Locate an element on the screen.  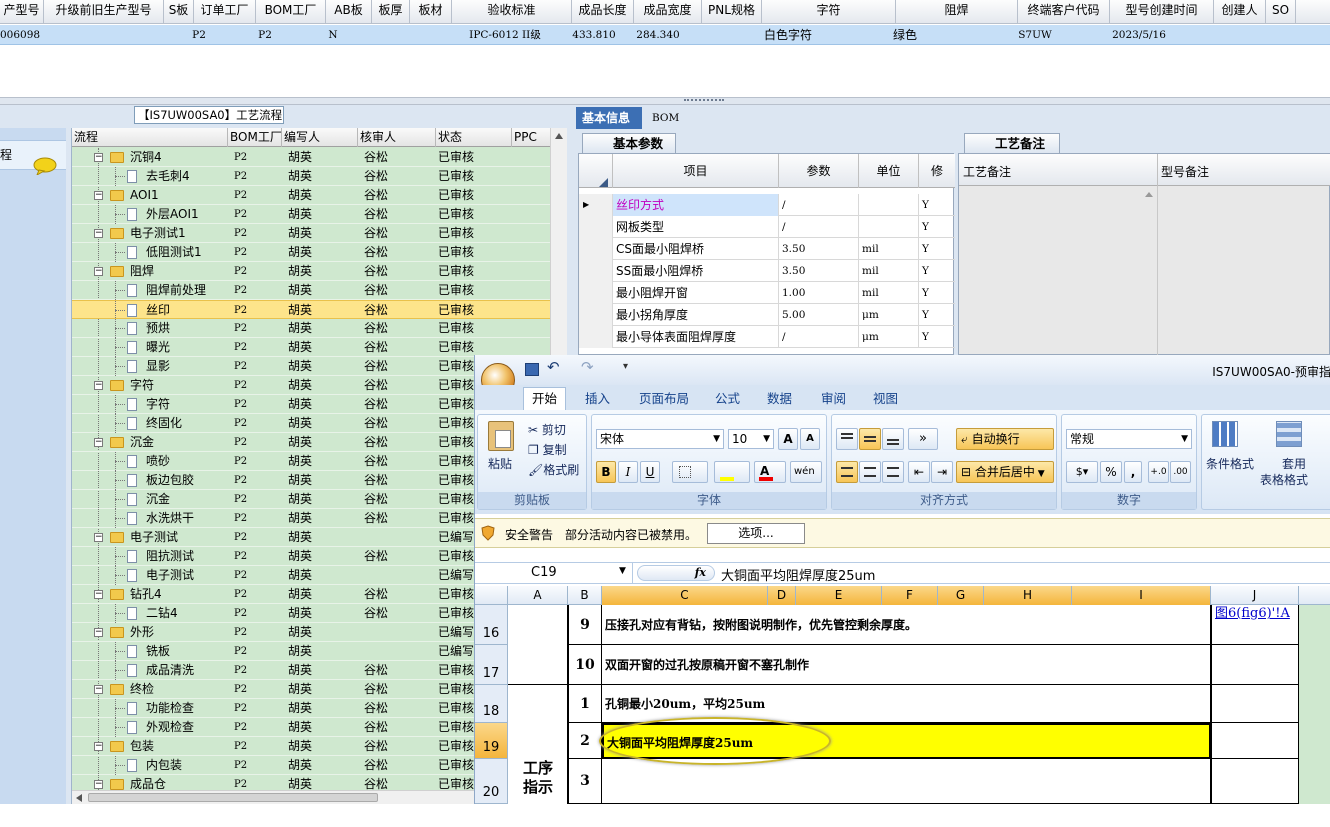
scroll-up-icon is located at coordinates (1149, 194).